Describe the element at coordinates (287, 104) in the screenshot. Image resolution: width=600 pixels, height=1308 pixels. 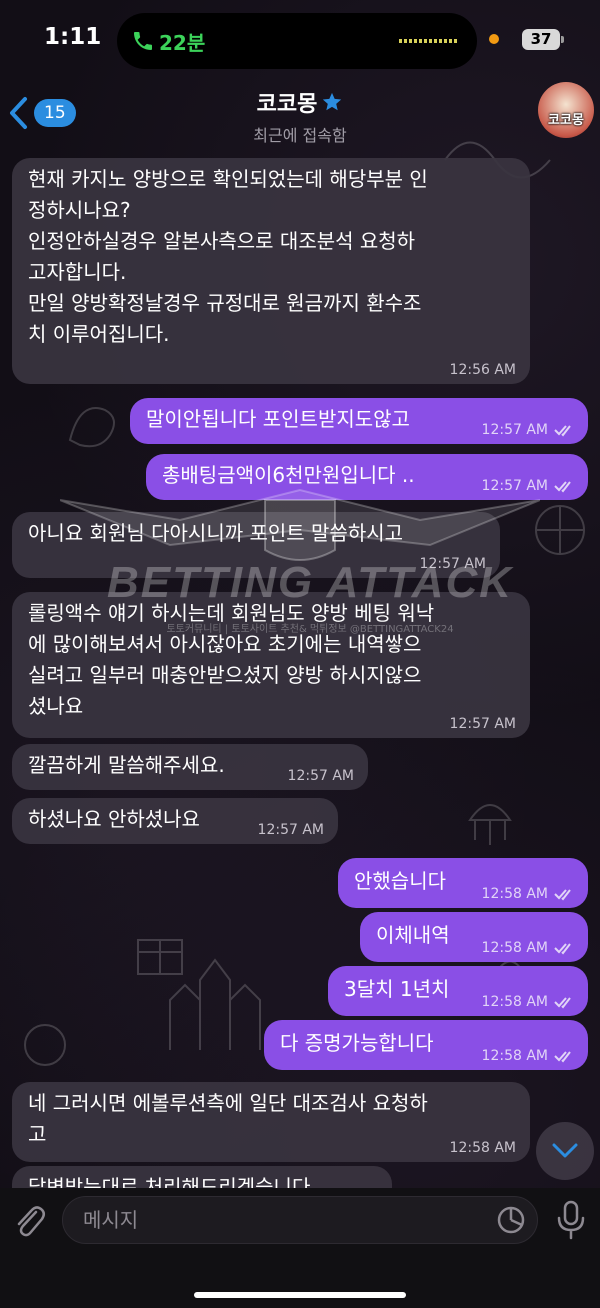
I see `chat-title: 코코몽` at that location.